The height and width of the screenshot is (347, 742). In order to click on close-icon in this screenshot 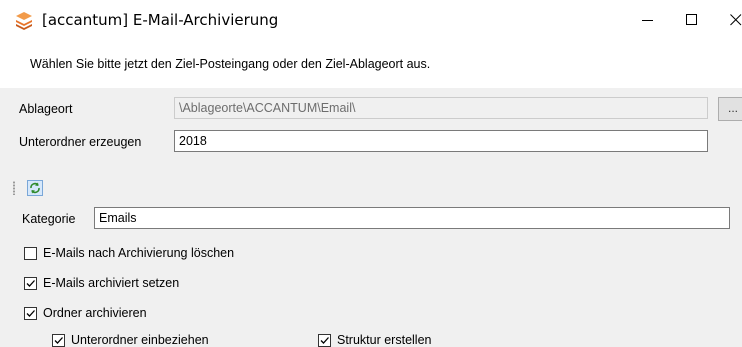, I will do `click(730, 20)`.